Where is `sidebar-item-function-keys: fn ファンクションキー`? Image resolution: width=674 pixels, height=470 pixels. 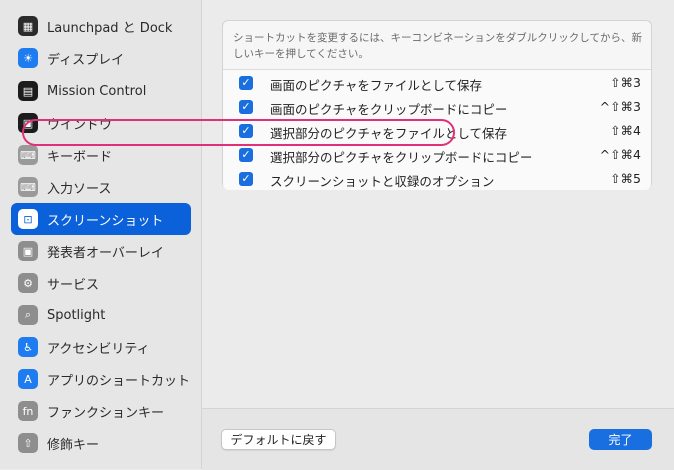
sidebar-item-function-keys: fn ファンクションキー is located at coordinates (101, 411).